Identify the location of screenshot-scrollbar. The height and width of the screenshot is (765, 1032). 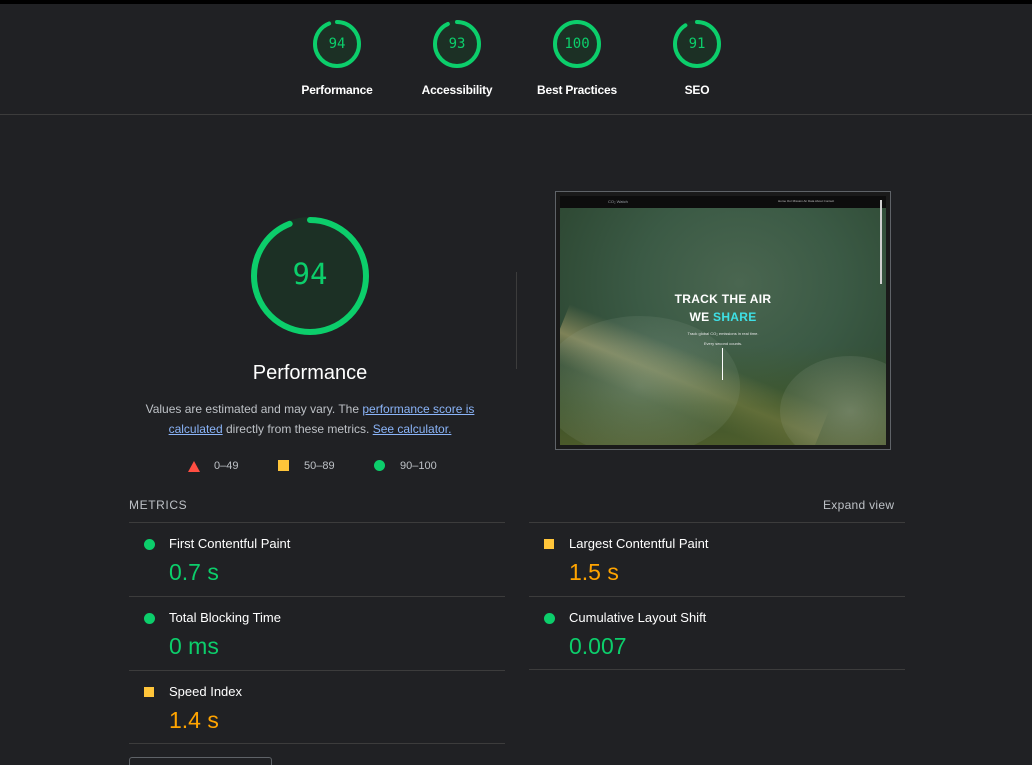
(881, 242).